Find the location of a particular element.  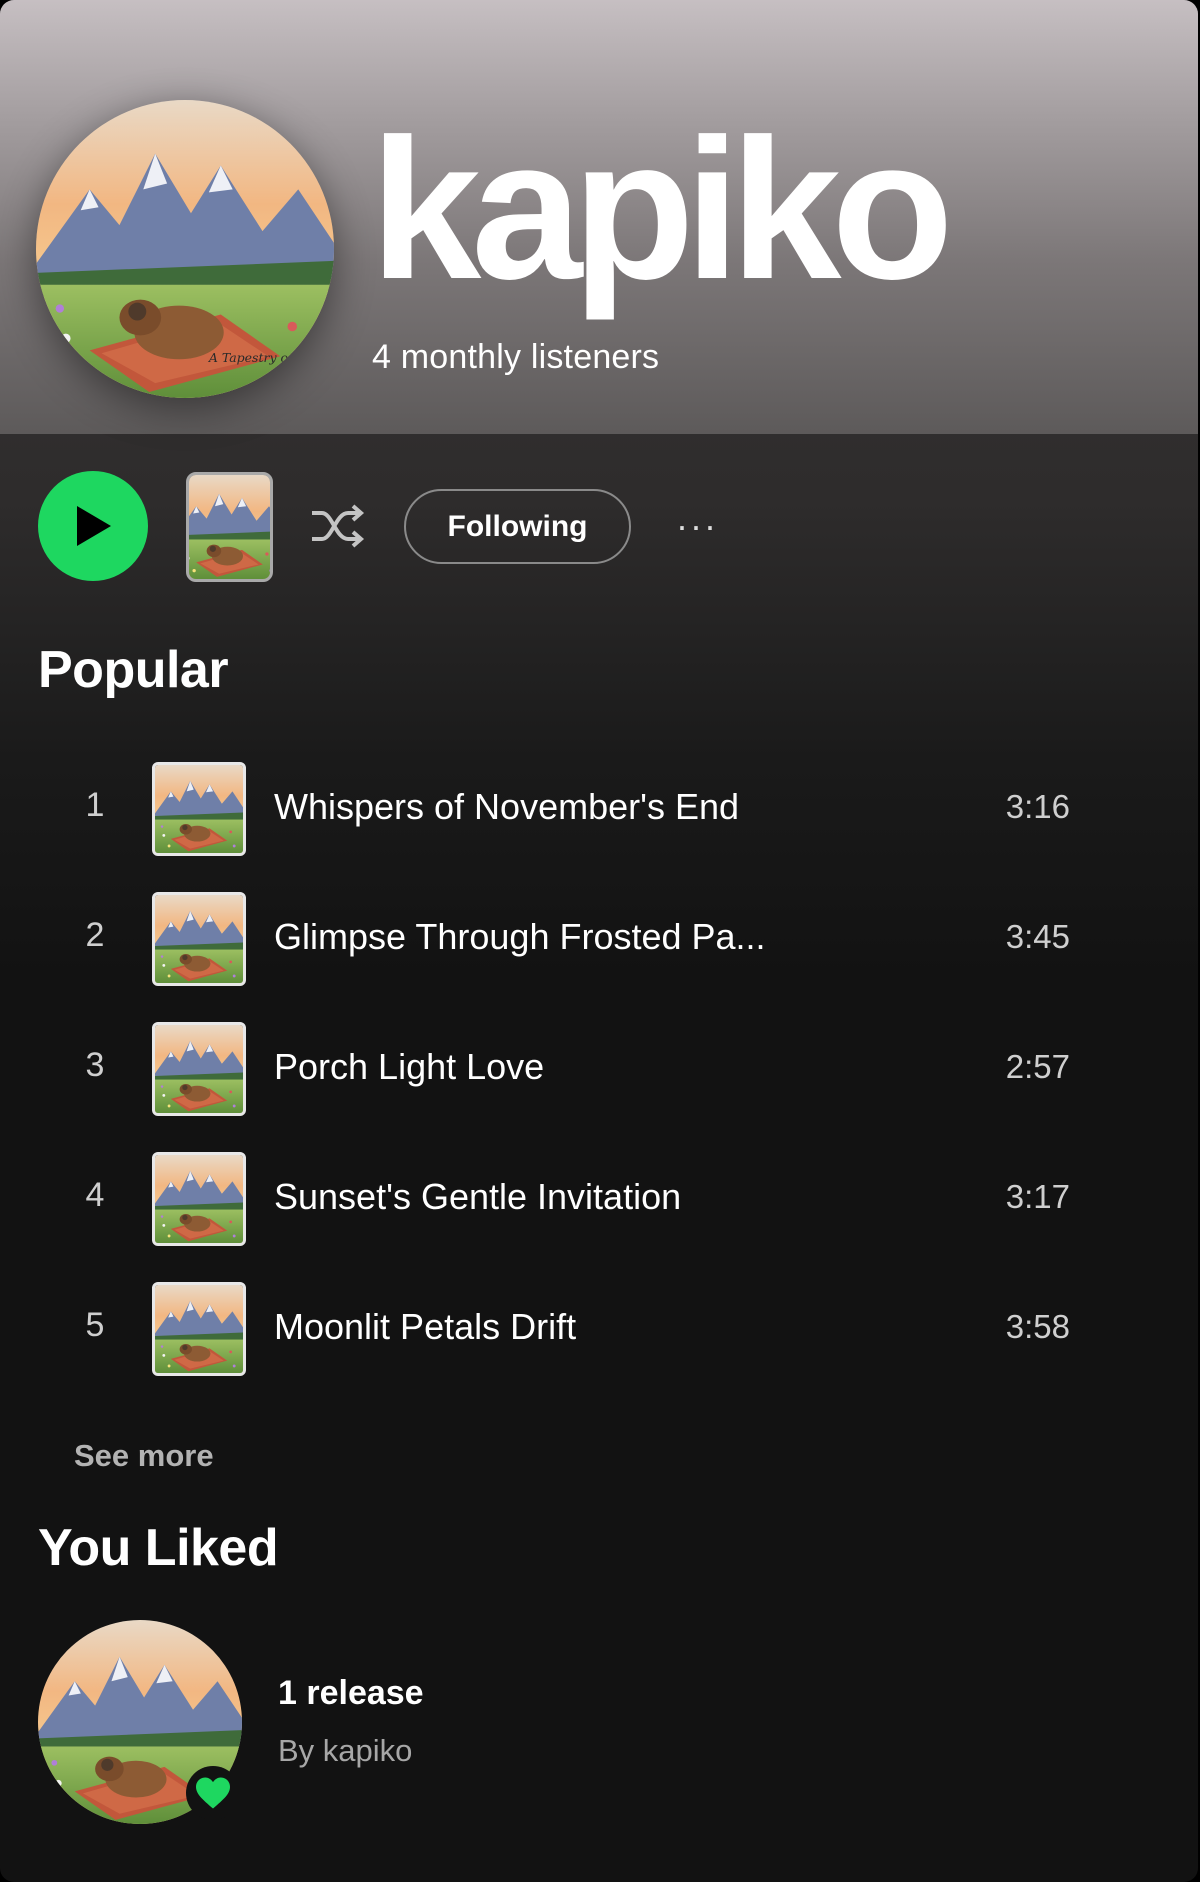

monthly-listeners: 4 monthly listeners is located at coordinates (516, 357).